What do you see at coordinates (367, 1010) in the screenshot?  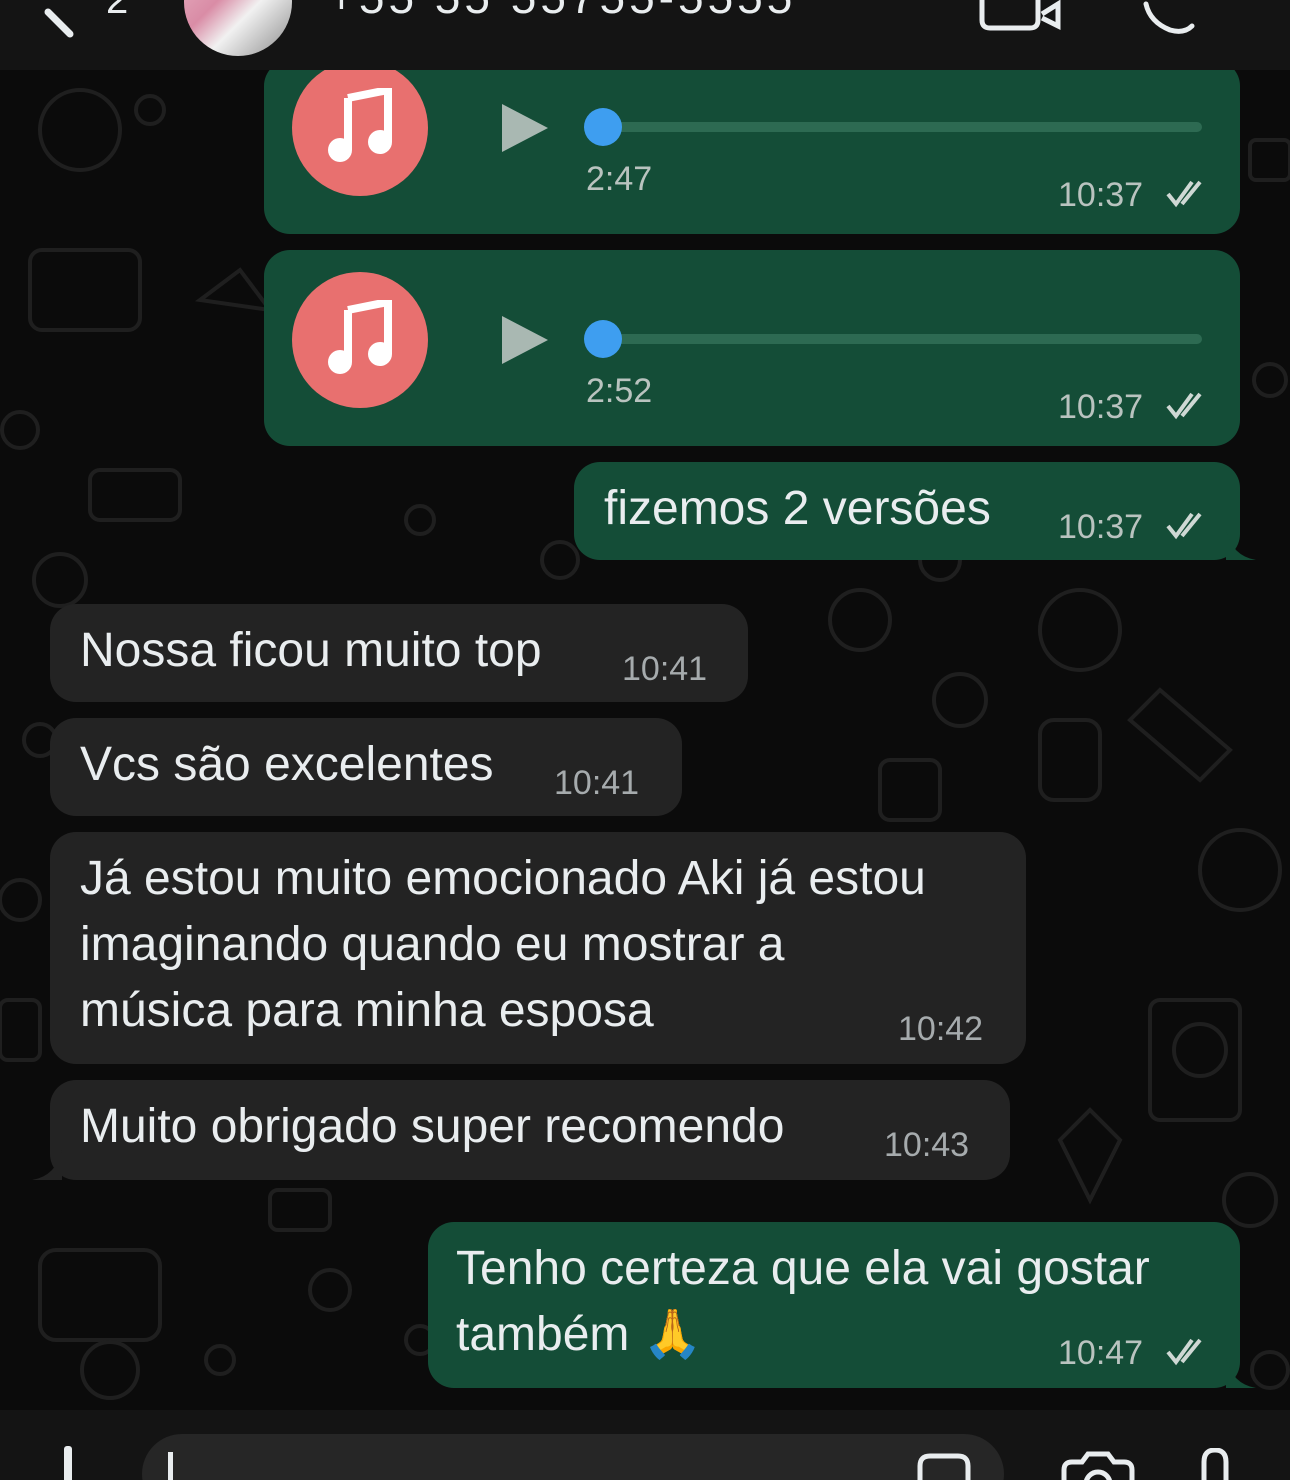 I see `message-text-line: música para minha esposa` at bounding box center [367, 1010].